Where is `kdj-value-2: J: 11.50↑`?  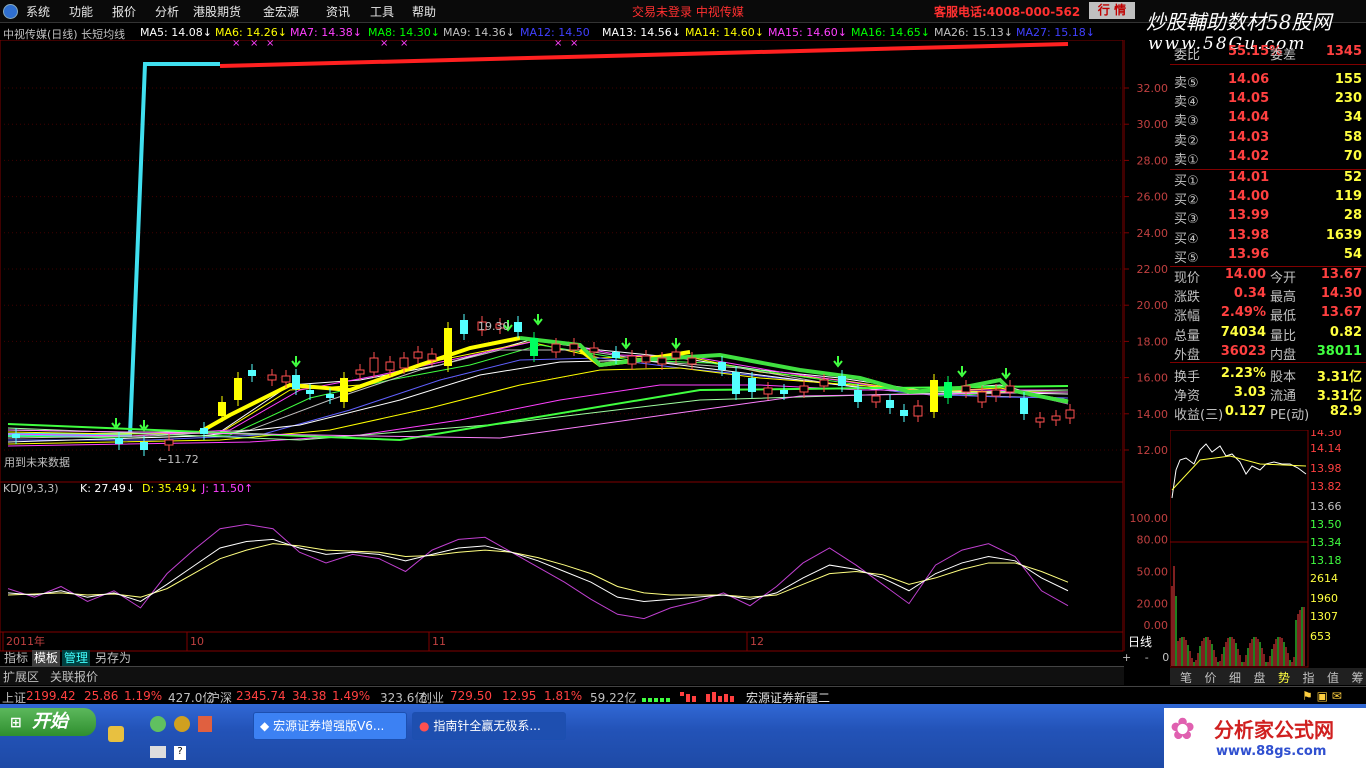 kdj-value-2: J: 11.50↑ is located at coordinates (227, 488).